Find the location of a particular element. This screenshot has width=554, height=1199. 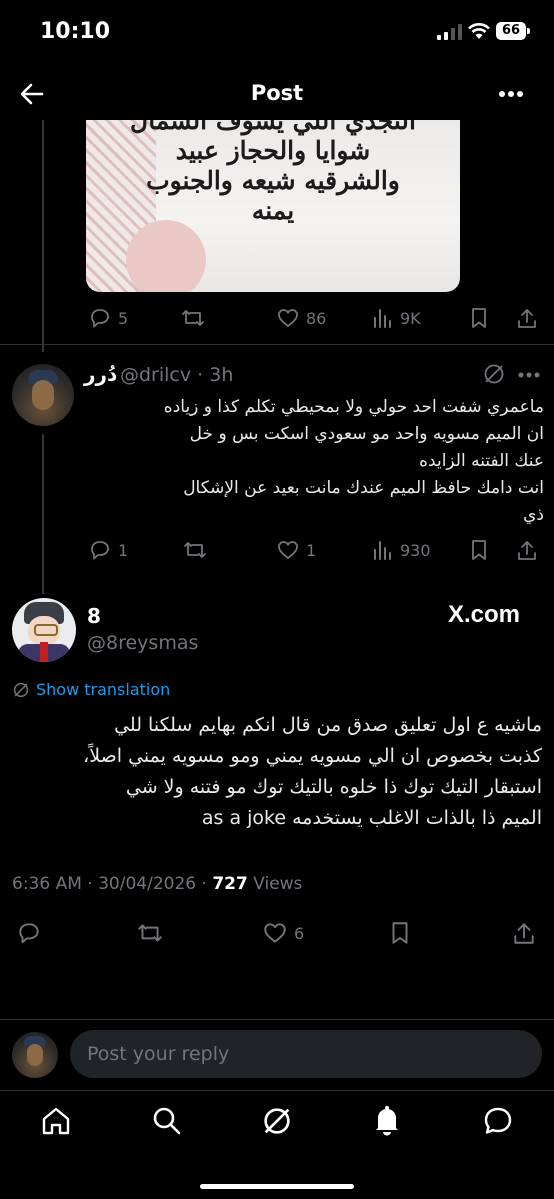

reply-input-placeholder: Post your reply is located at coordinates (158, 1054).